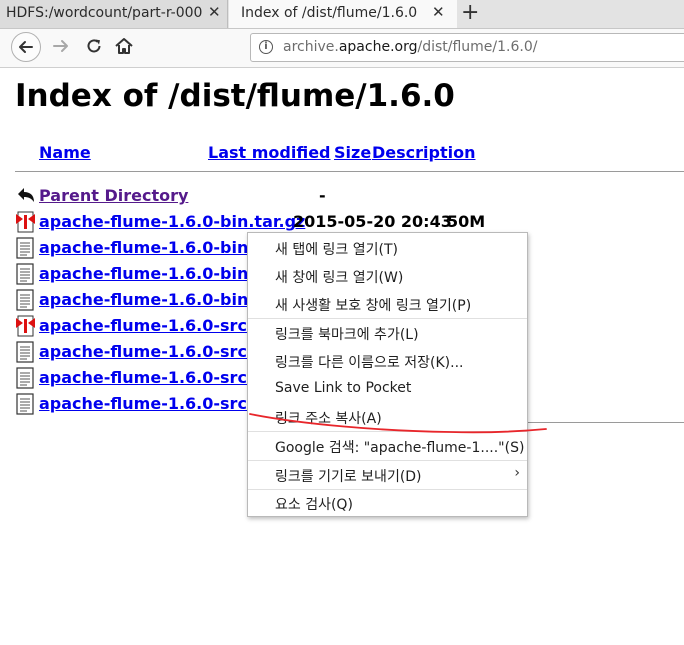  I want to click on menu-item-copy-link: 링크 주소 복사(A), so click(387, 417).